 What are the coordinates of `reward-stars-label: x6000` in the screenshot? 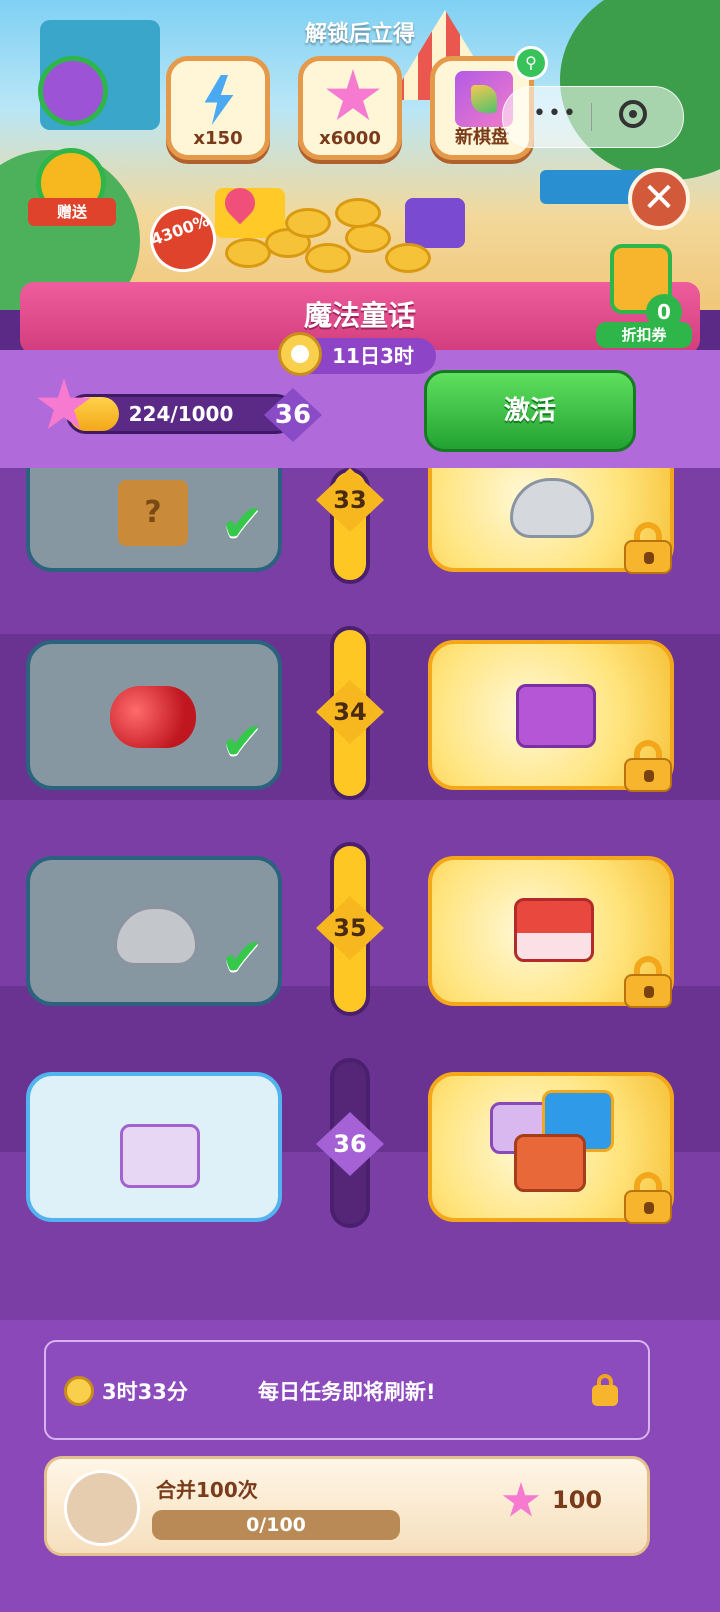 It's located at (350, 138).